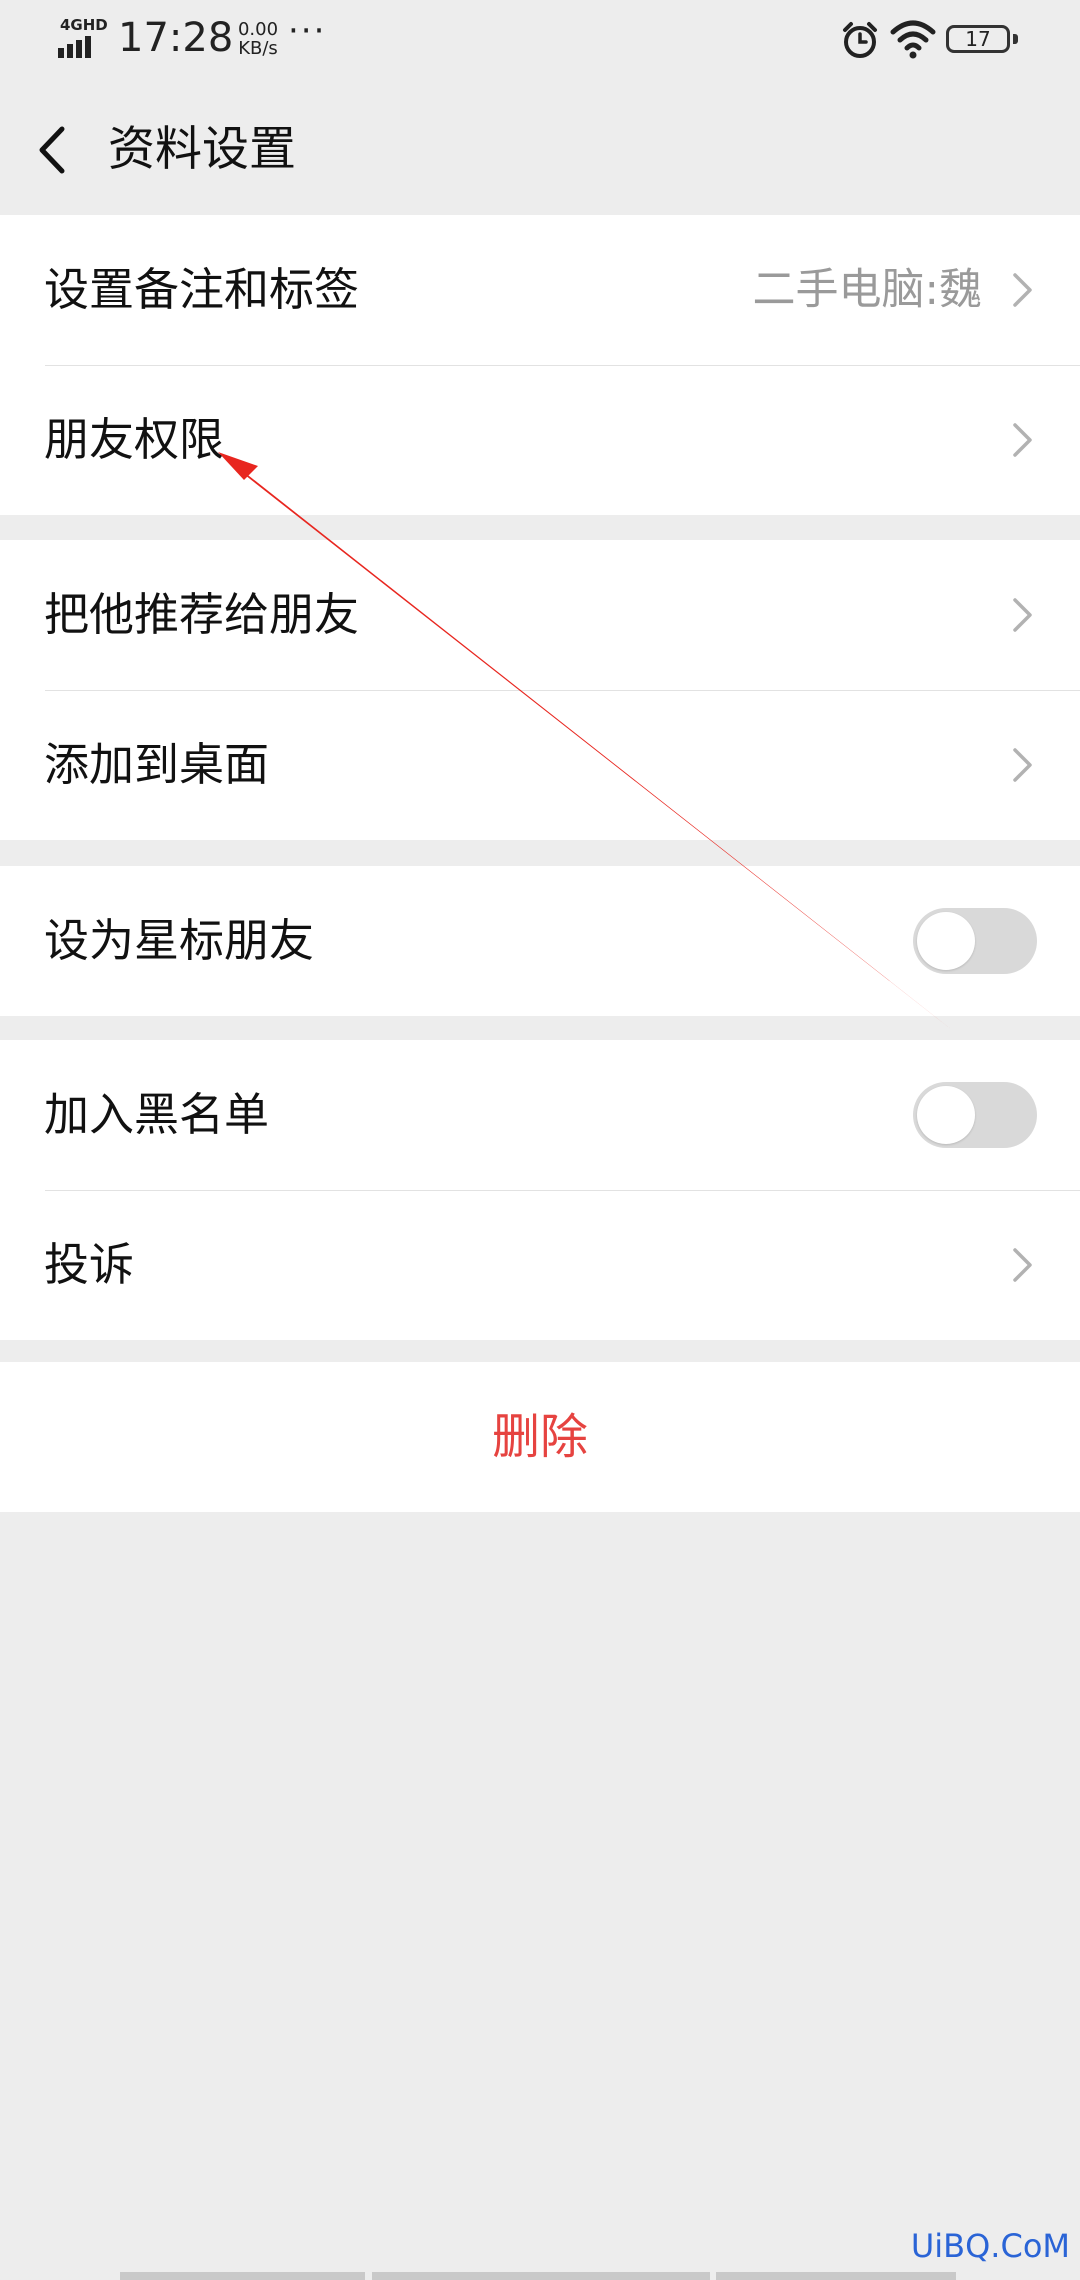 This screenshot has height=2280, width=1080. What do you see at coordinates (258, 48) in the screenshot?
I see `network-speed-unit: KB/s` at bounding box center [258, 48].